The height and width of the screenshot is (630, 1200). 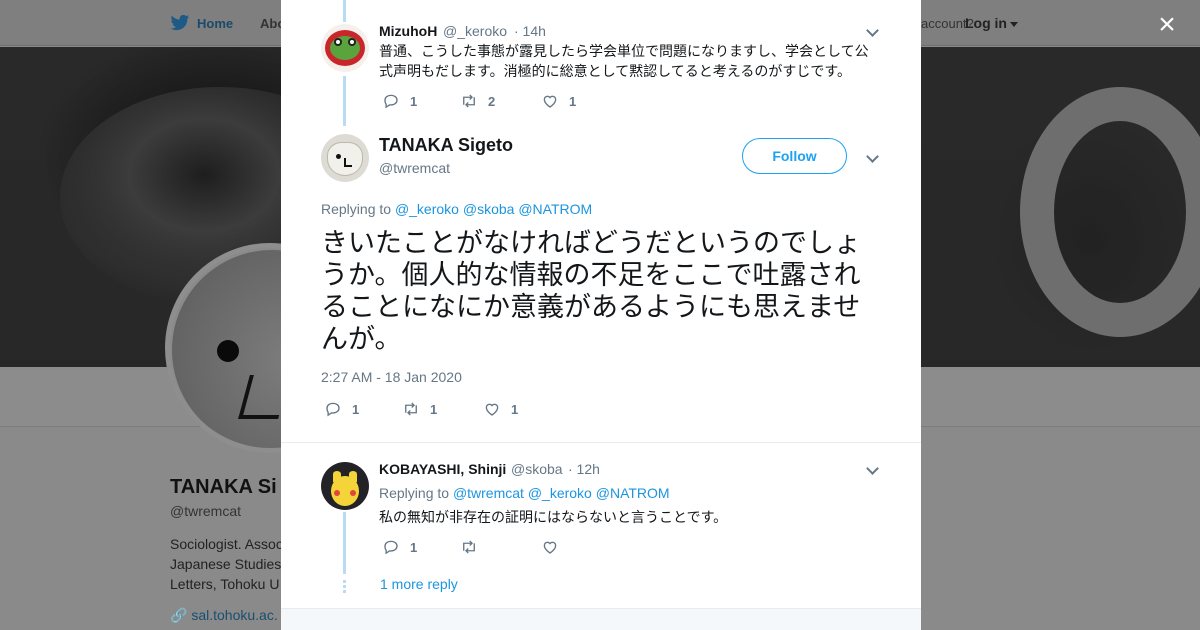 What do you see at coordinates (794, 156) in the screenshot?
I see `follow-button: Follow` at bounding box center [794, 156].